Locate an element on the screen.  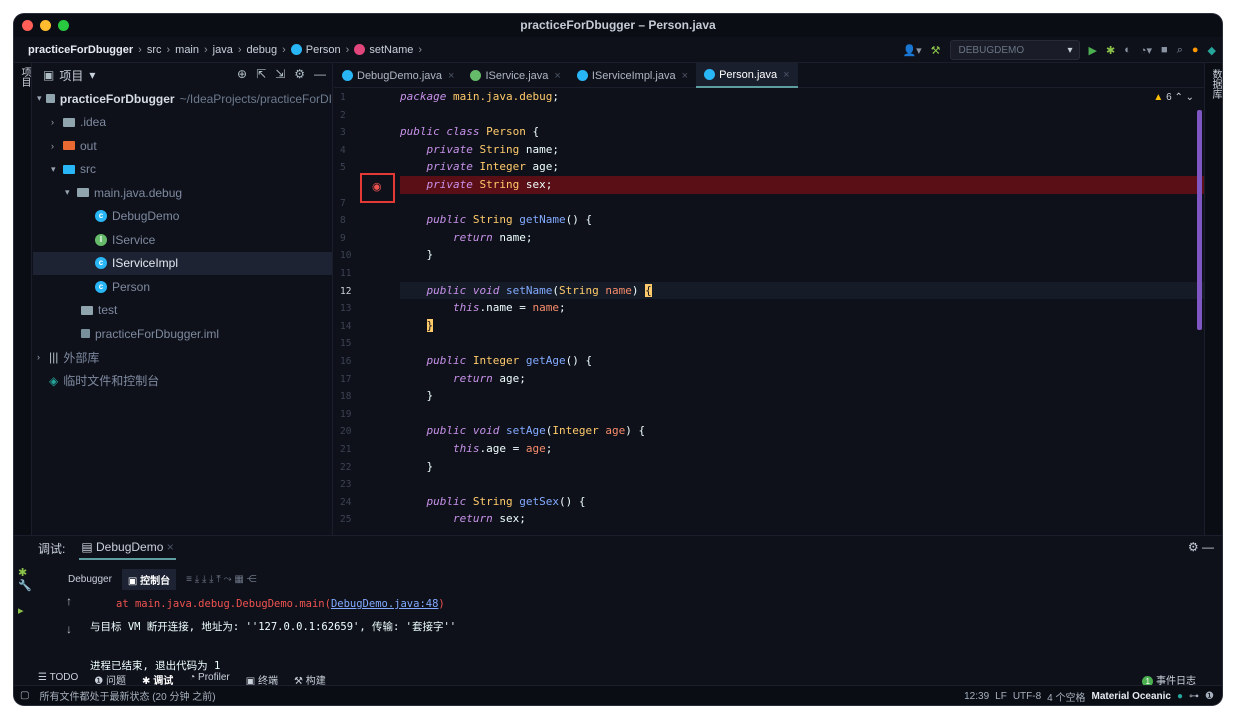
database-tool-button: 数据库 is located at coordinates (1215, 84).